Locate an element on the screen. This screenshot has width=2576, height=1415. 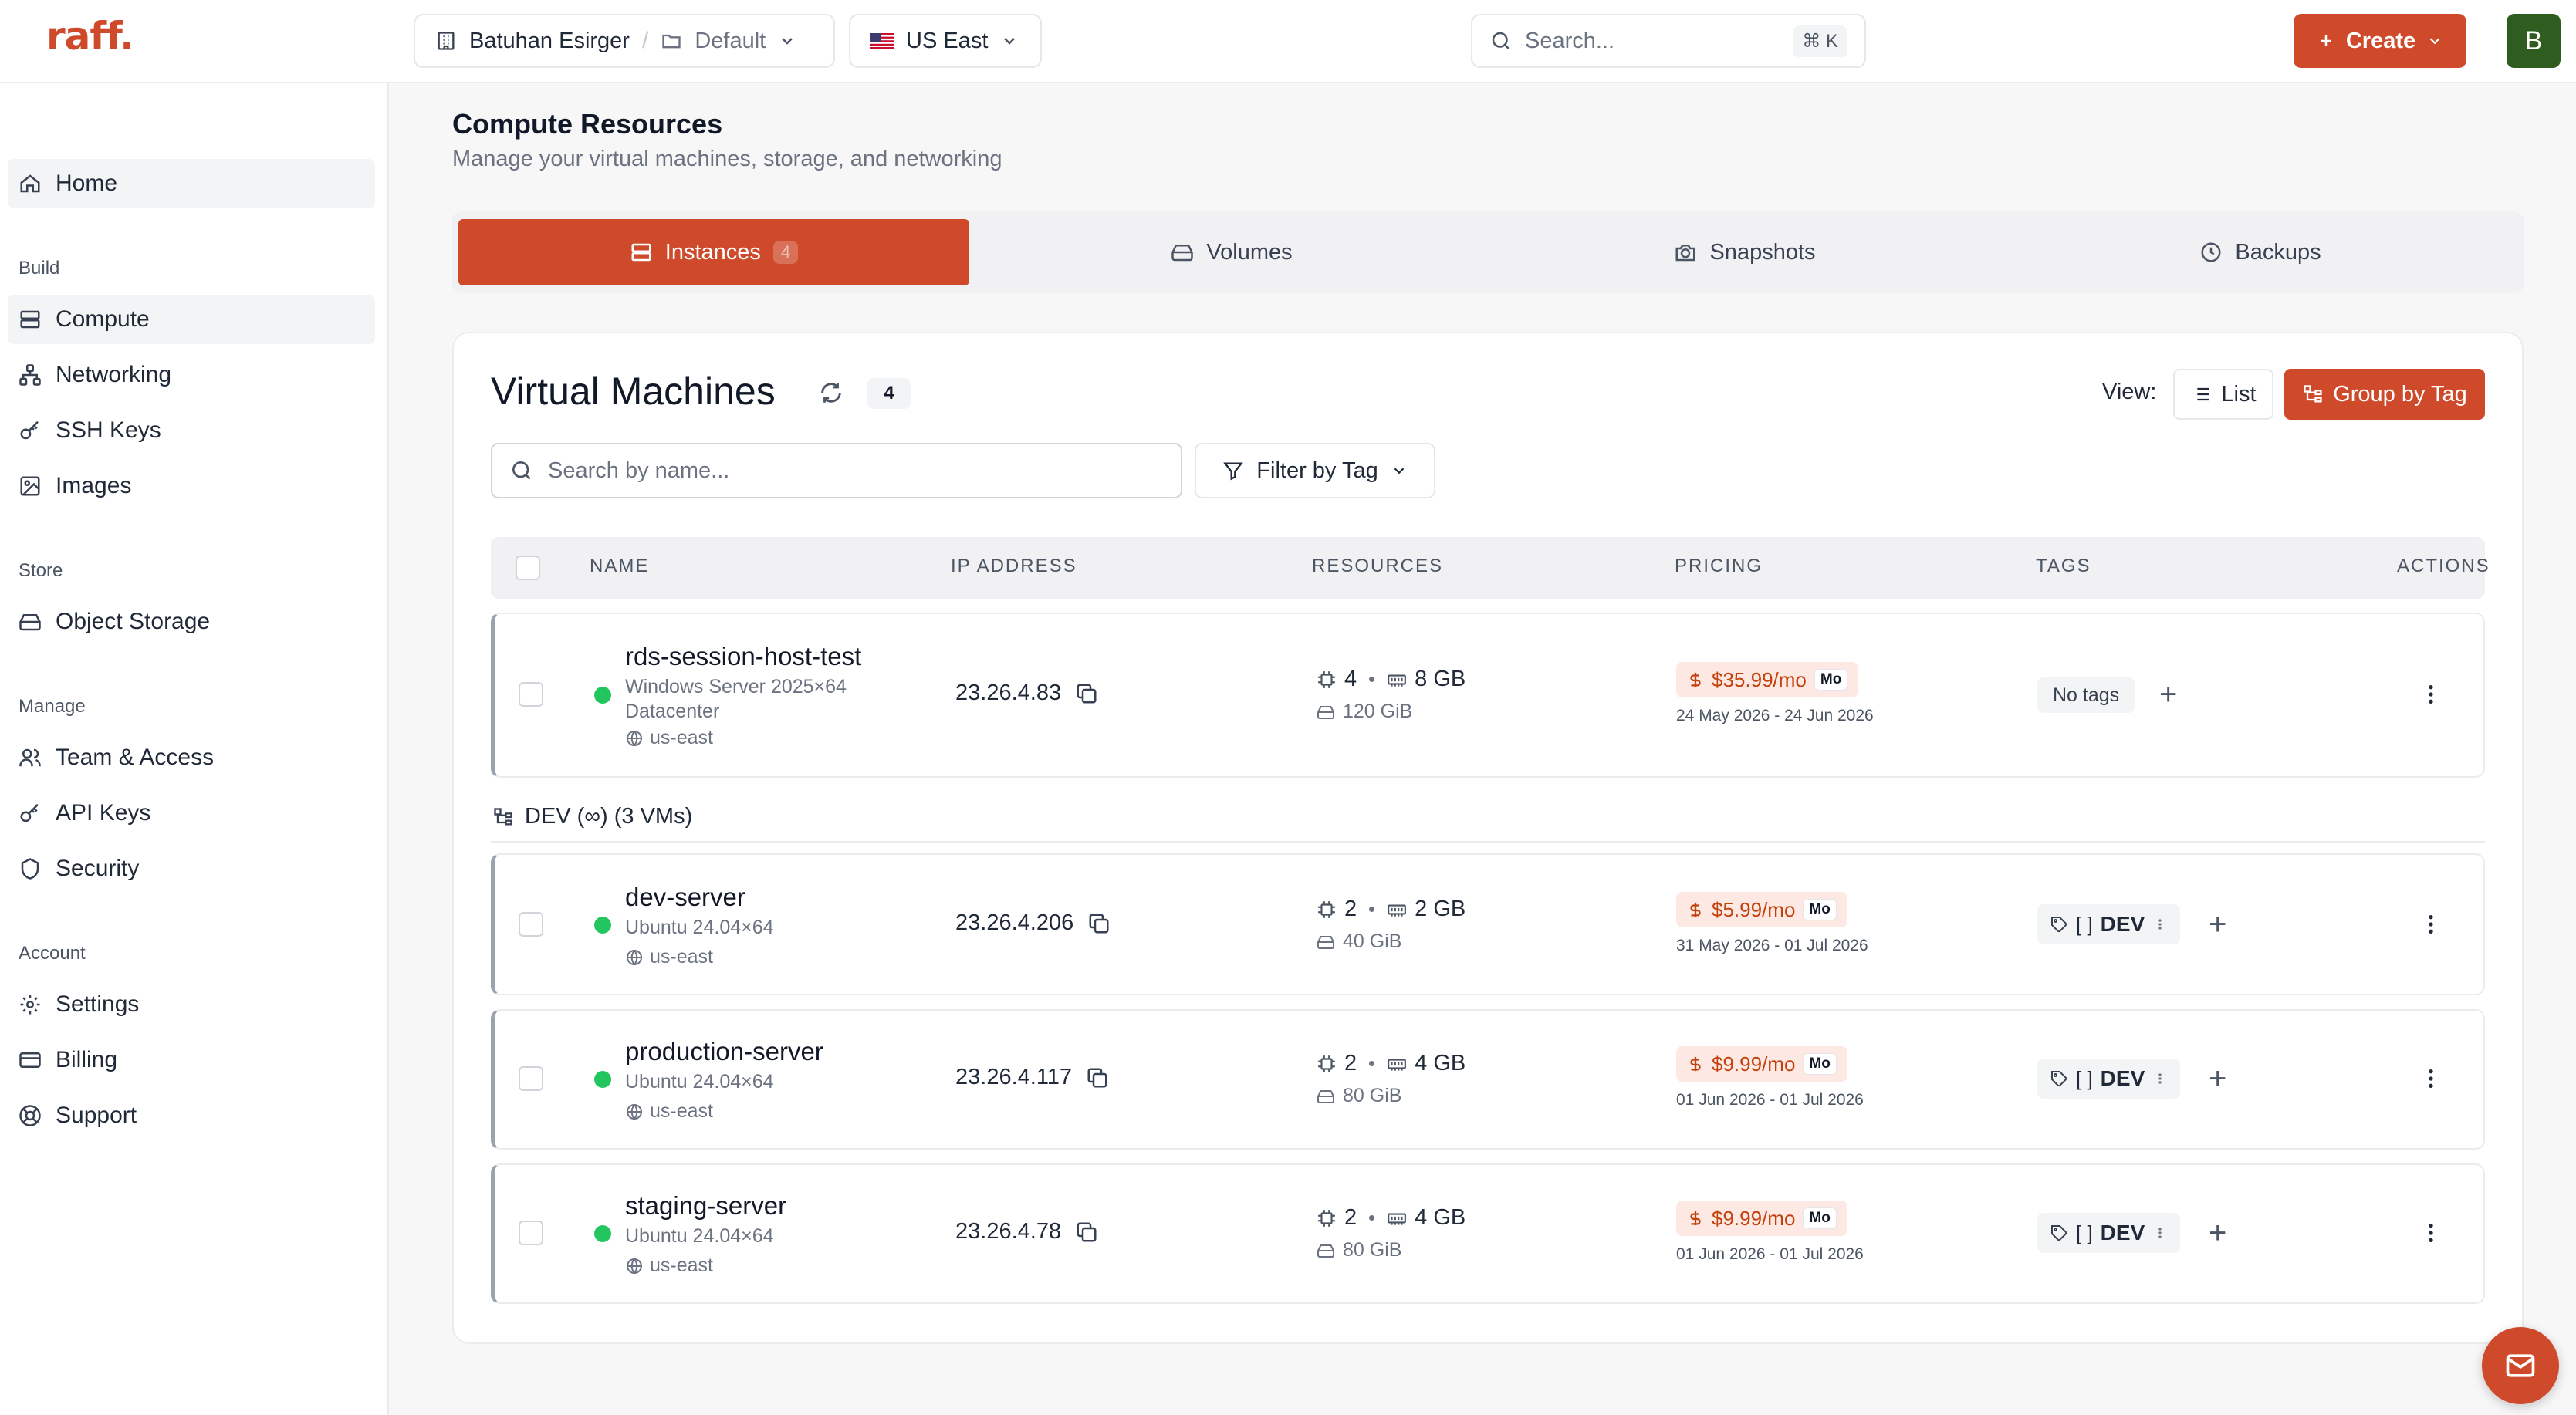
refresh-icon is located at coordinates (831, 393).